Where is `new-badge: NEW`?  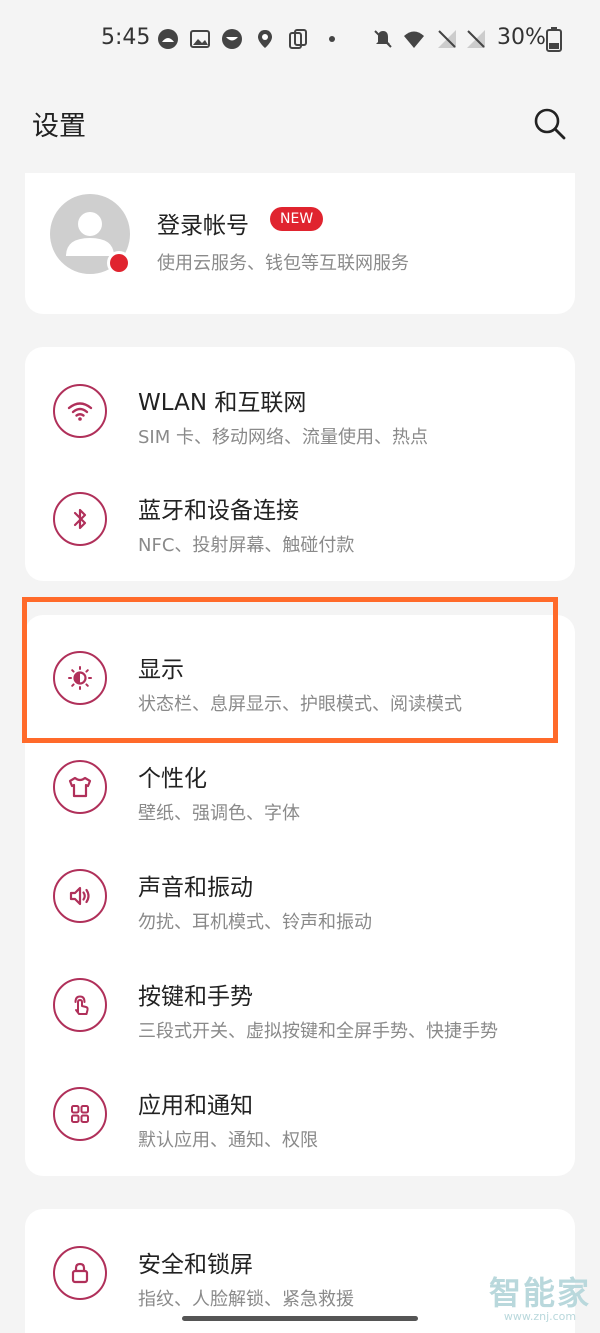
new-badge: NEW is located at coordinates (297, 219).